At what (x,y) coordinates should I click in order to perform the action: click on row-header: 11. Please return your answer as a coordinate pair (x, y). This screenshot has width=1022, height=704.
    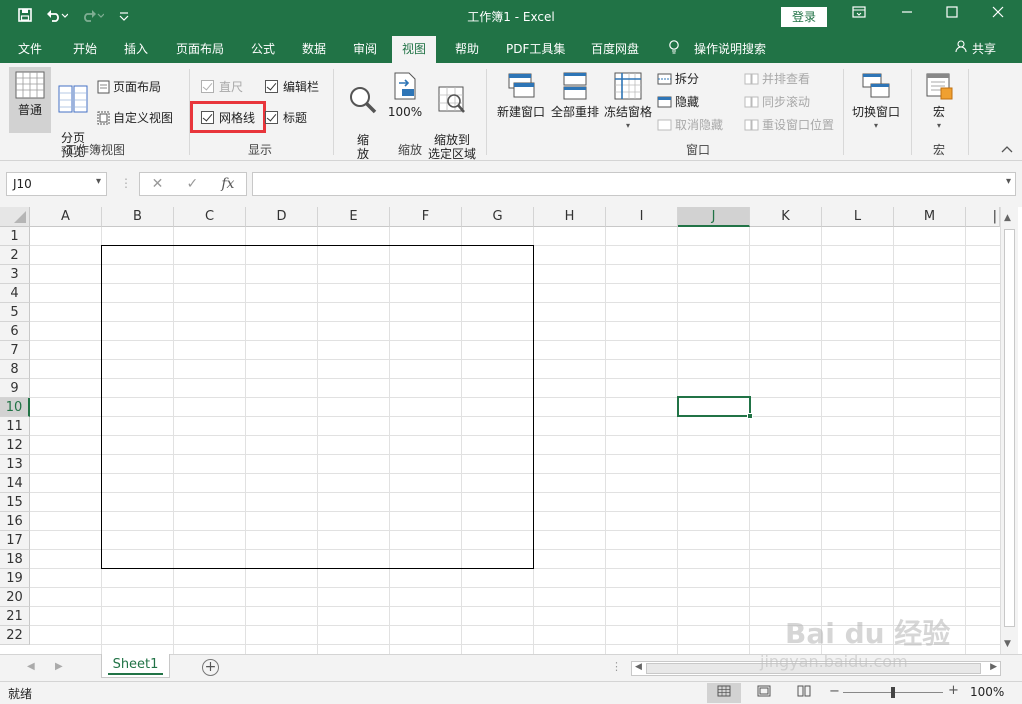
    Looking at the image, I should click on (15, 426).